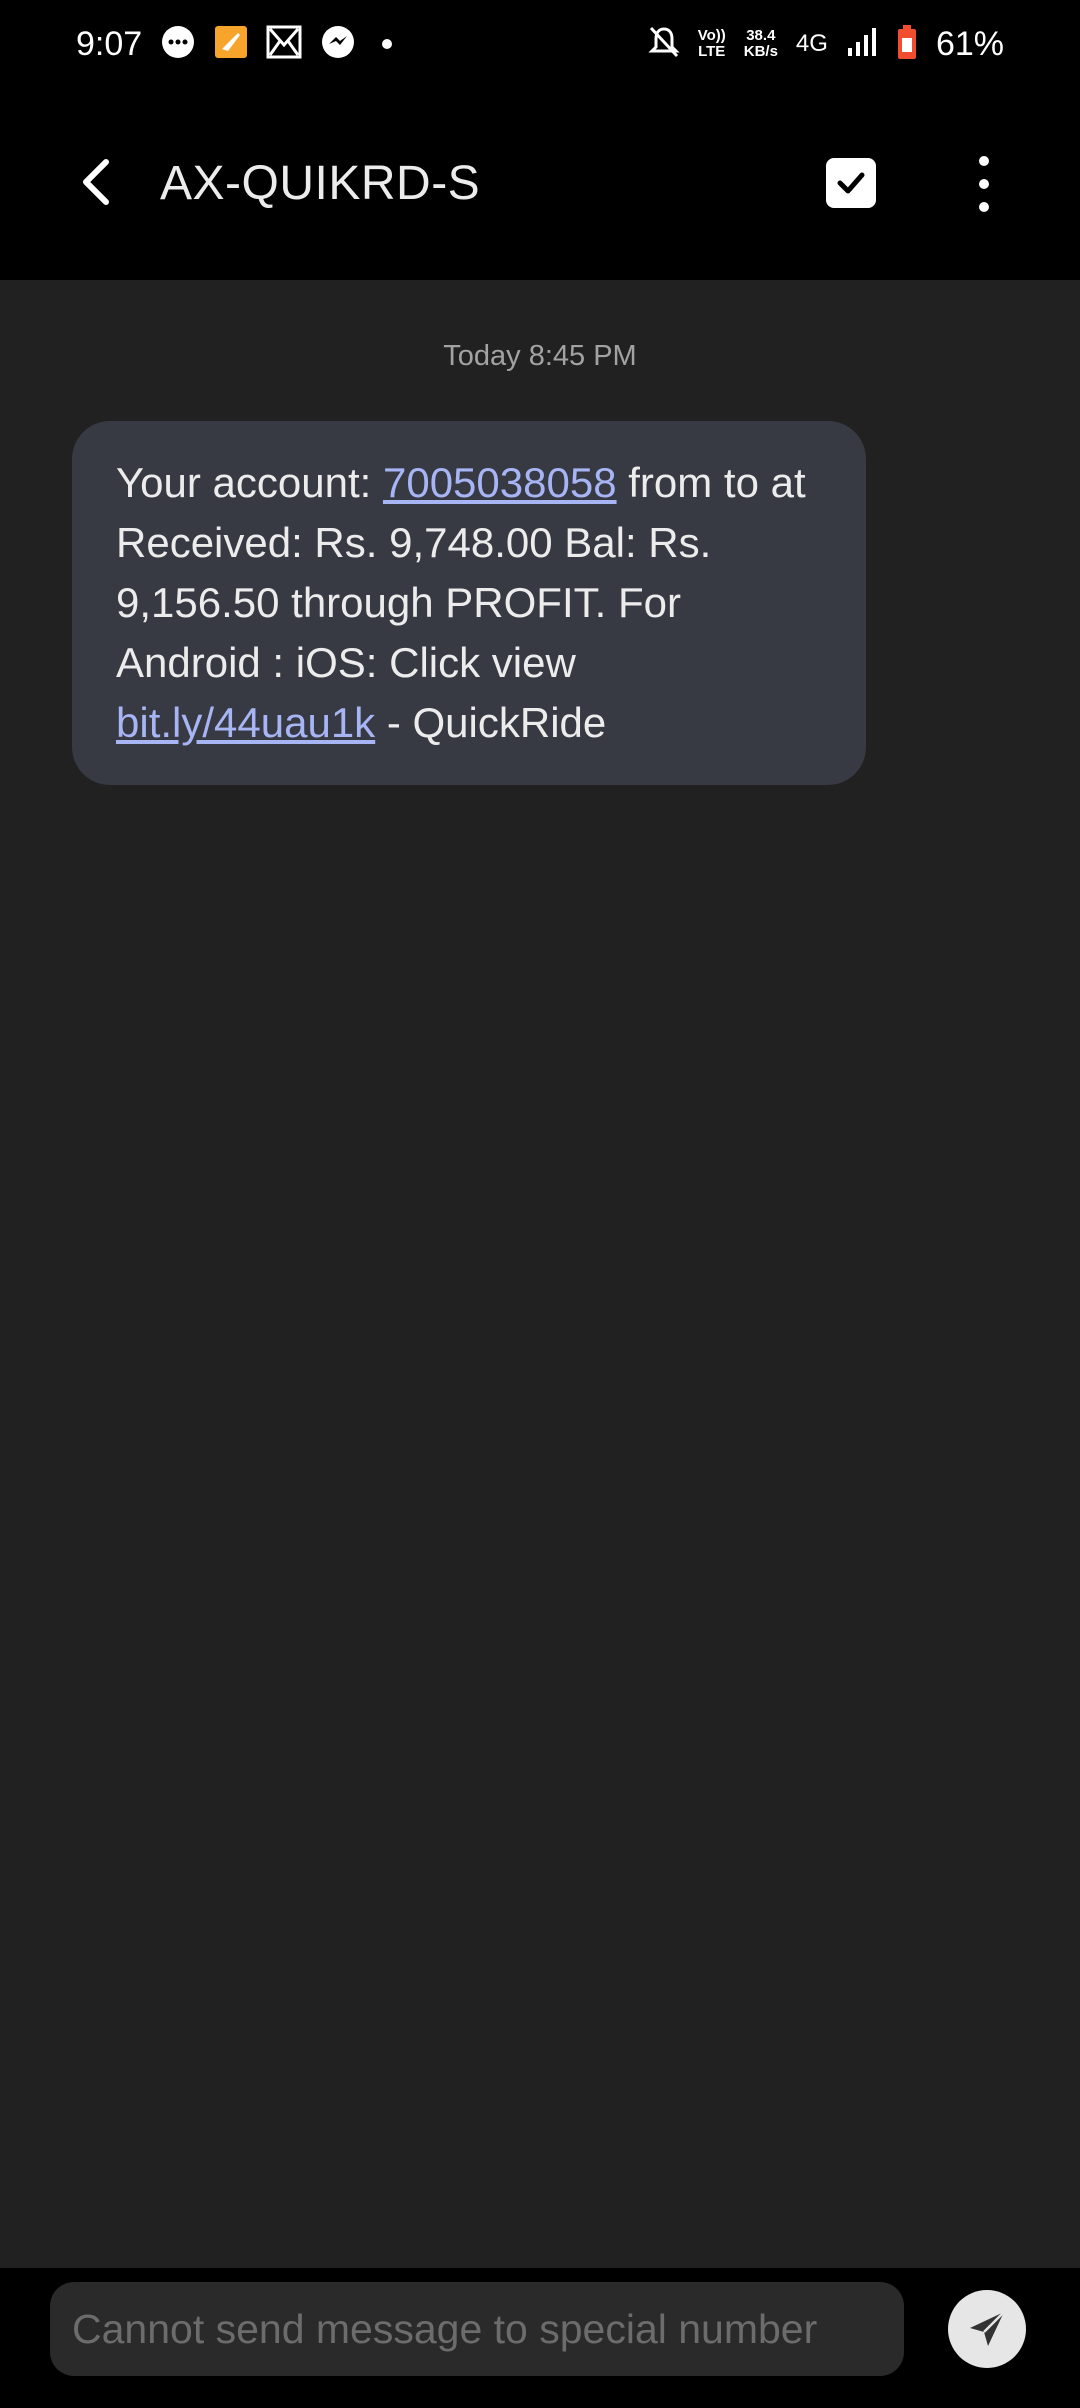 Image resolution: width=1080 pixels, height=2408 pixels. I want to click on back-arrow-icon, so click(96, 182).